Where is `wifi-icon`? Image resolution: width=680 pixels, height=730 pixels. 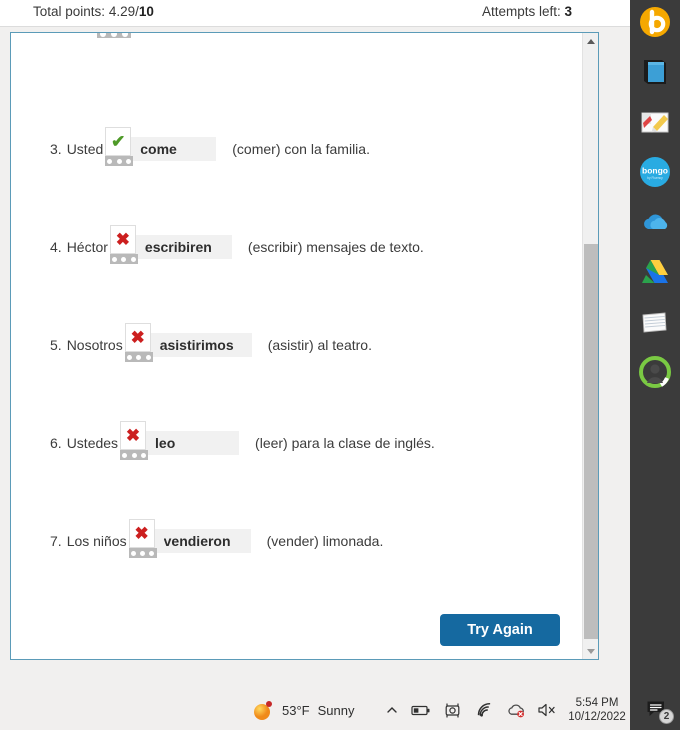
wifi-icon is located at coordinates (484, 710).